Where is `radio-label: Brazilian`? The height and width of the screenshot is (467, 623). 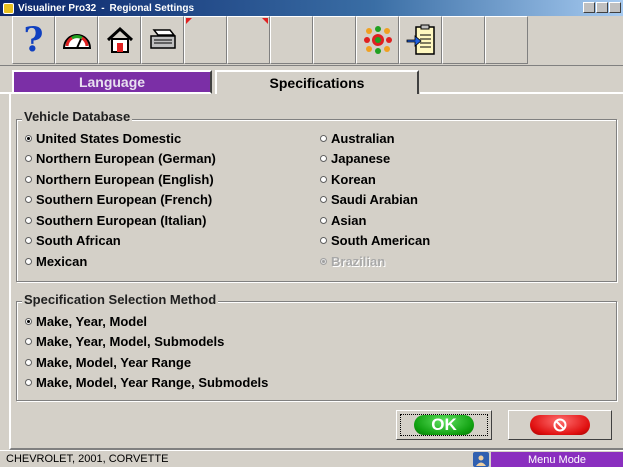 radio-label: Brazilian is located at coordinates (358, 261).